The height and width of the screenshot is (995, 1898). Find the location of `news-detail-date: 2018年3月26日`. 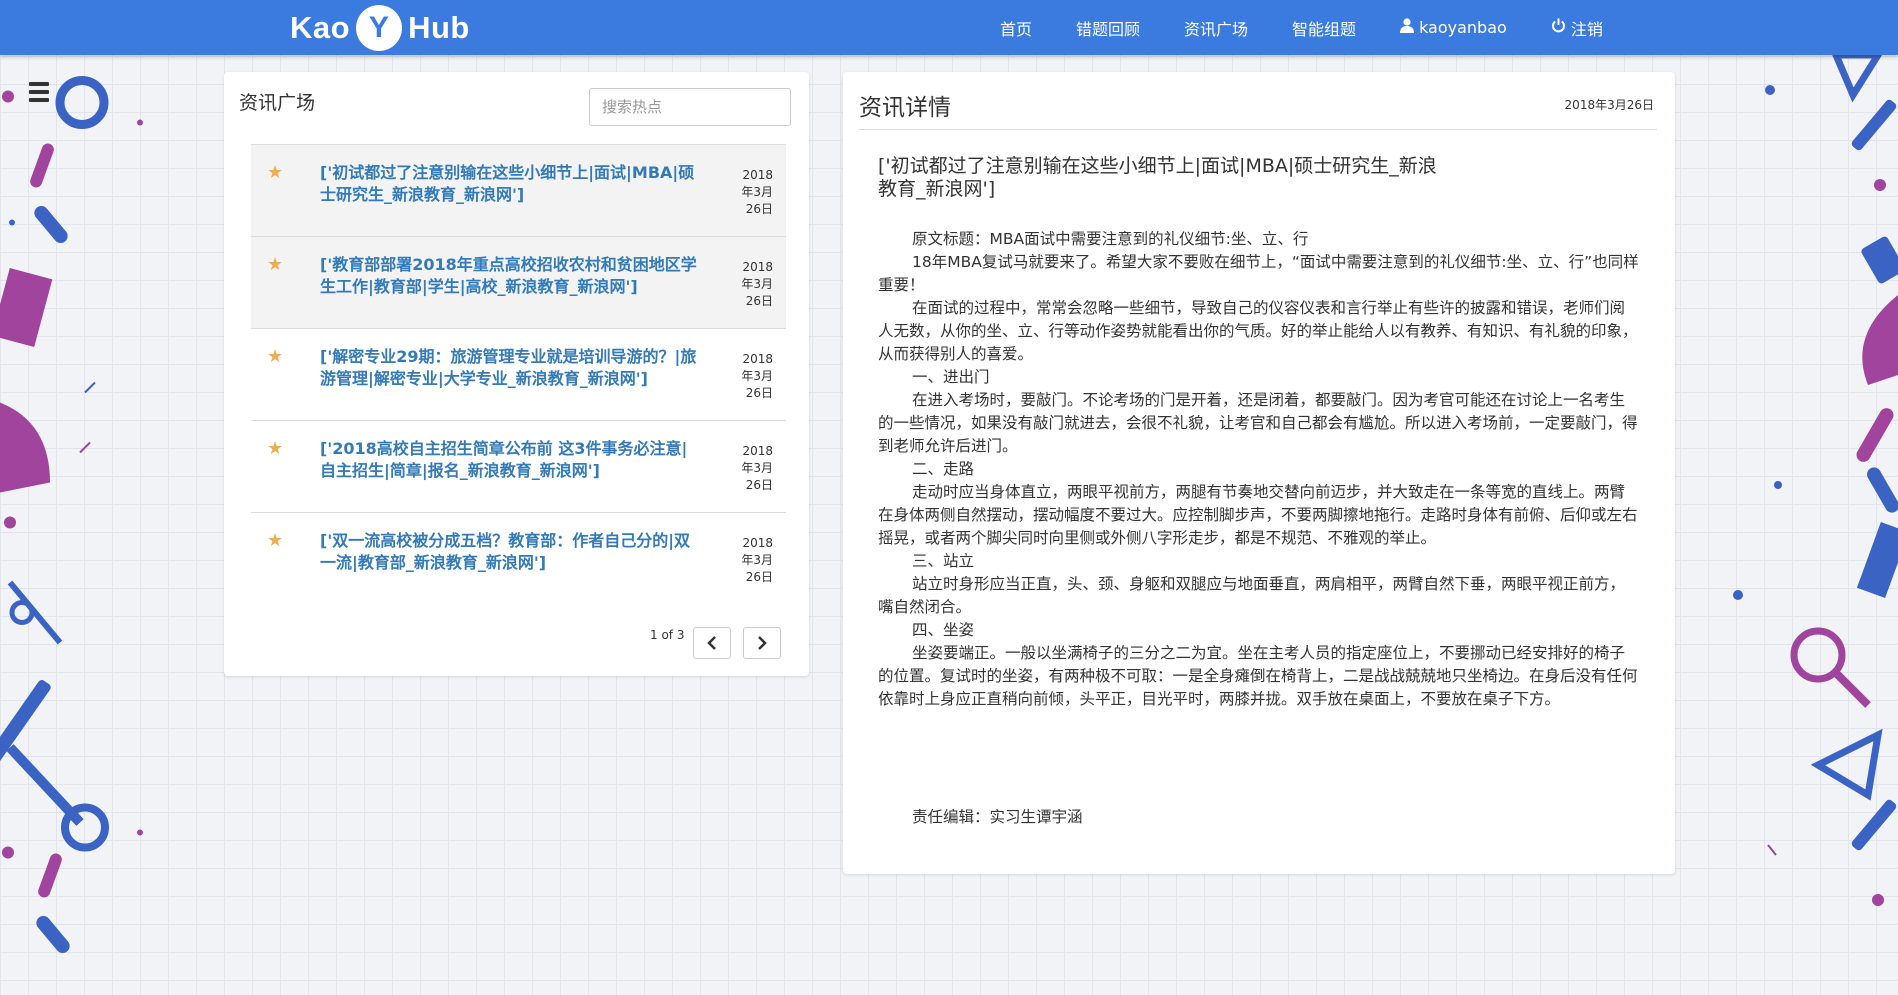

news-detail-date: 2018年3月26日 is located at coordinates (1609, 105).